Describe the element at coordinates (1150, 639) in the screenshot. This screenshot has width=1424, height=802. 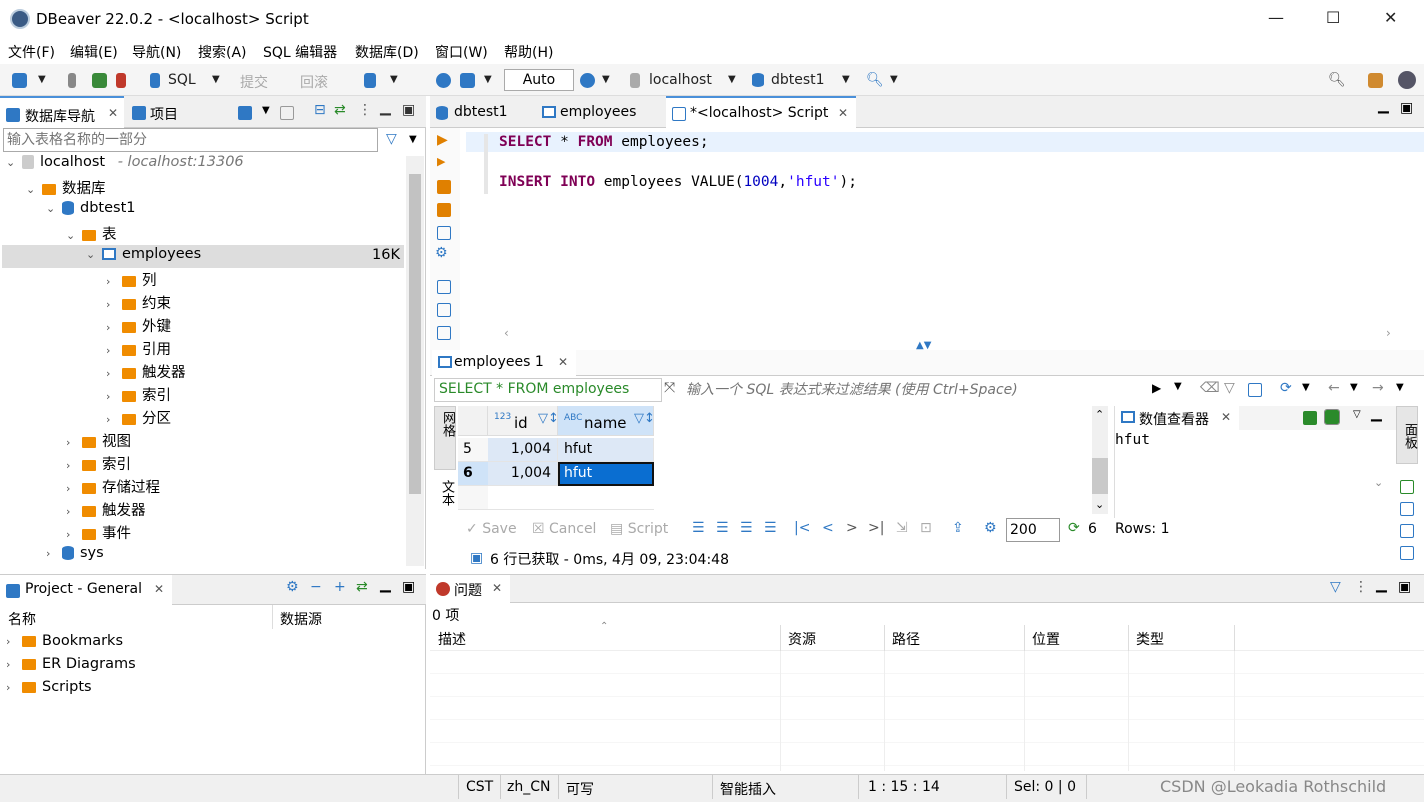
I see `column-header-type: 类型` at that location.